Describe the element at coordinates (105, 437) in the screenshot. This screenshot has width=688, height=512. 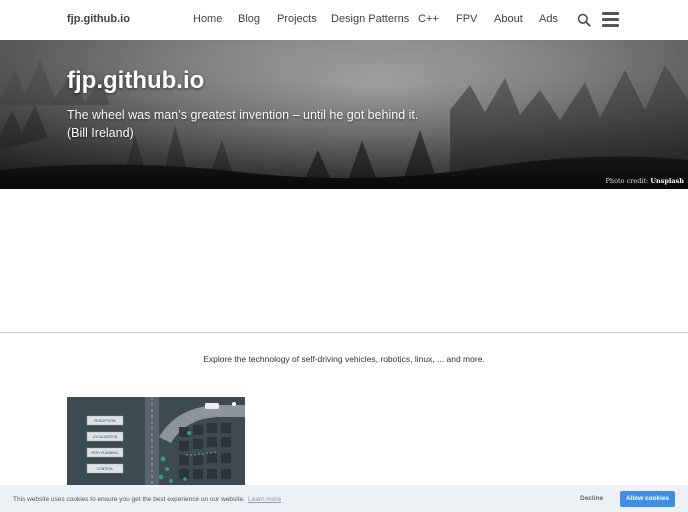
I see `label-localization: LOCALIZATION` at that location.